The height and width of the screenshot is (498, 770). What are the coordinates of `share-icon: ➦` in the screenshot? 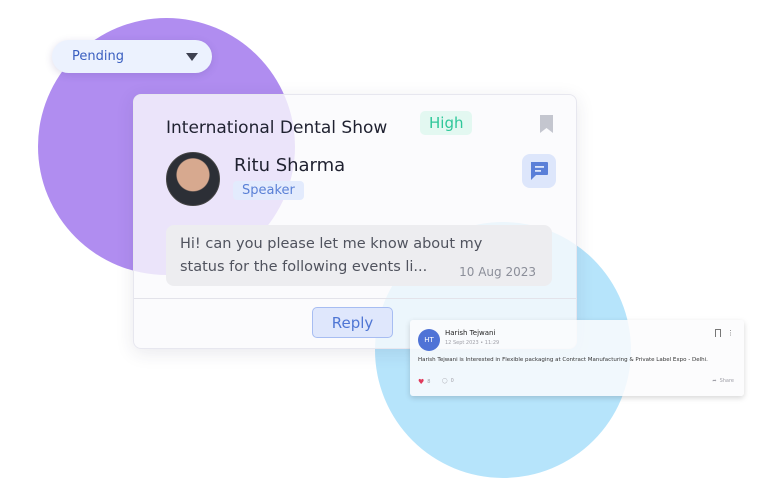 It's located at (714, 381).